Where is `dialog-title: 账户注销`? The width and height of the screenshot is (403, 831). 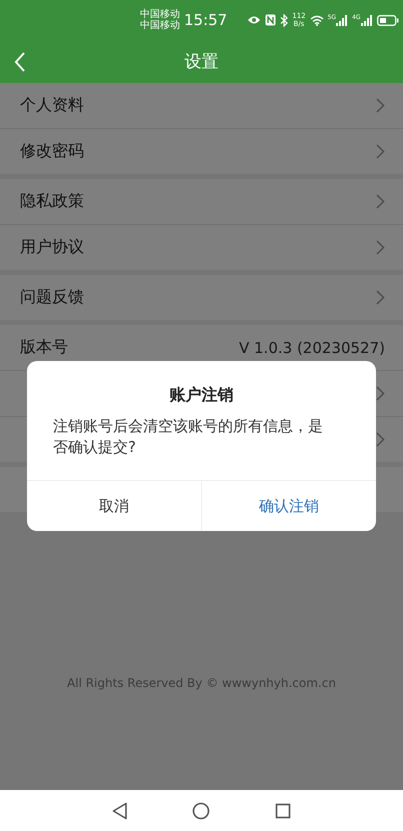 dialog-title: 账户注销 is located at coordinates (201, 395).